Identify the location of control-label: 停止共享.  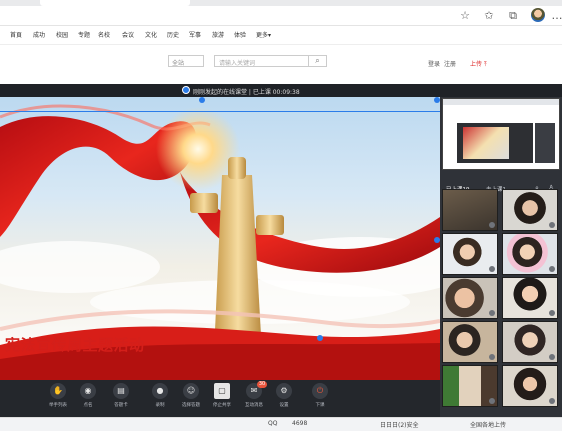
(222, 405).